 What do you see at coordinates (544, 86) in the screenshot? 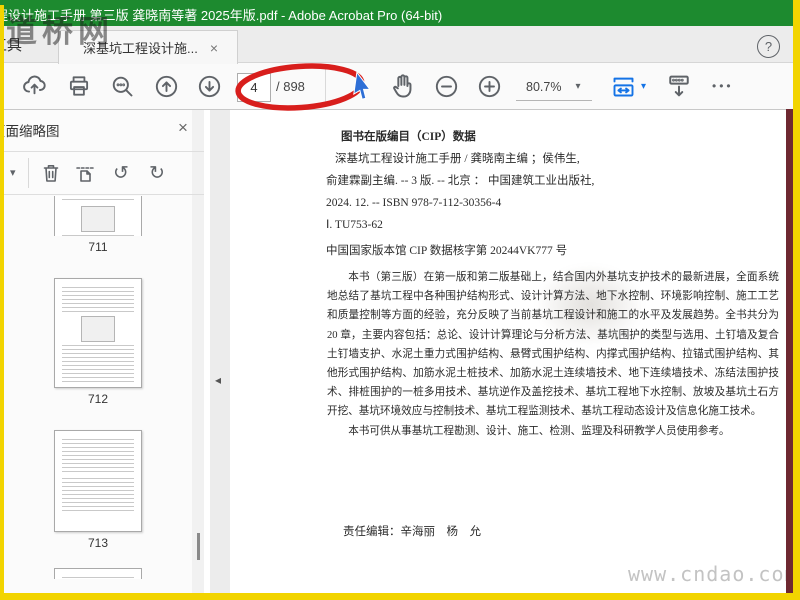
I see `zoom-level-value: 80.7%` at bounding box center [544, 86].